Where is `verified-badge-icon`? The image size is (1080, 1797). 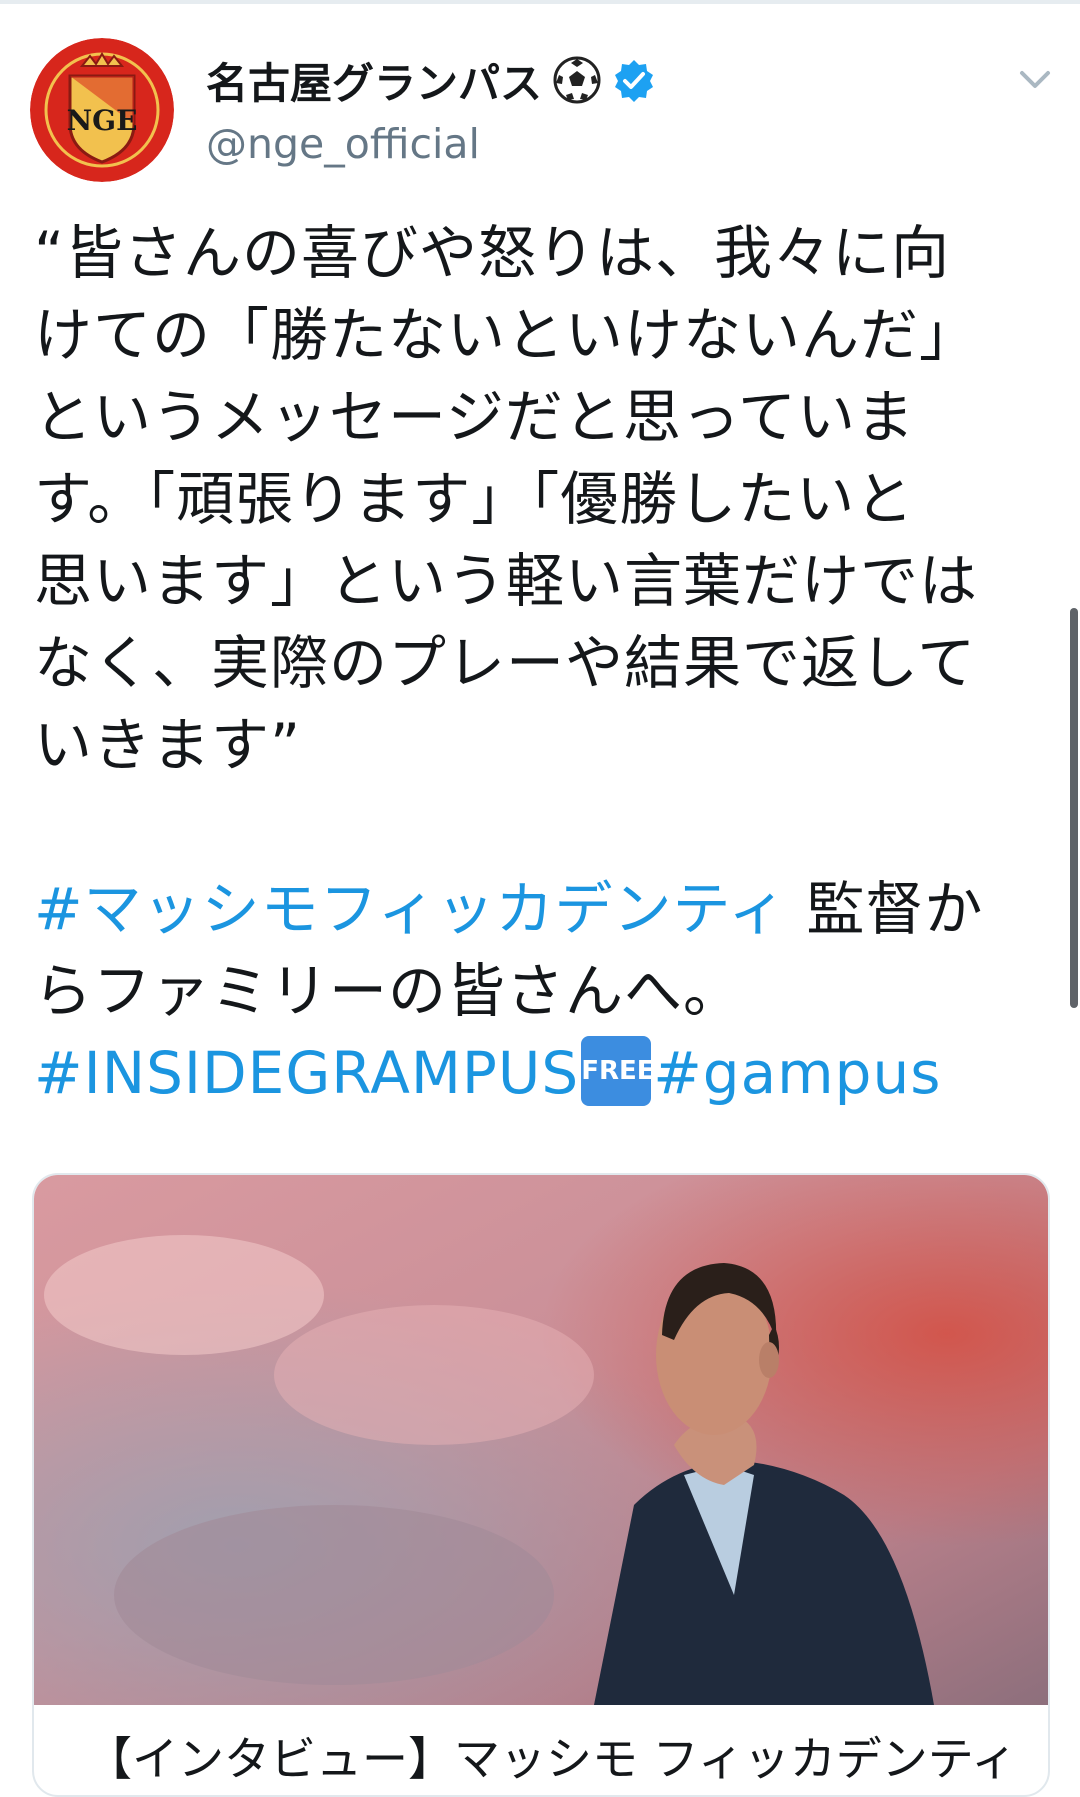
verified-badge-icon is located at coordinates (634, 81).